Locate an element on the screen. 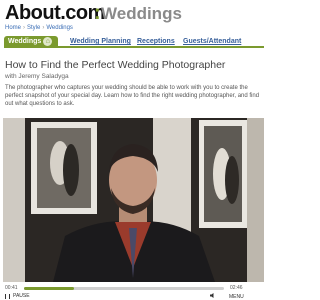 This screenshot has width=320, height=300. pause-icon is located at coordinates (7, 296).